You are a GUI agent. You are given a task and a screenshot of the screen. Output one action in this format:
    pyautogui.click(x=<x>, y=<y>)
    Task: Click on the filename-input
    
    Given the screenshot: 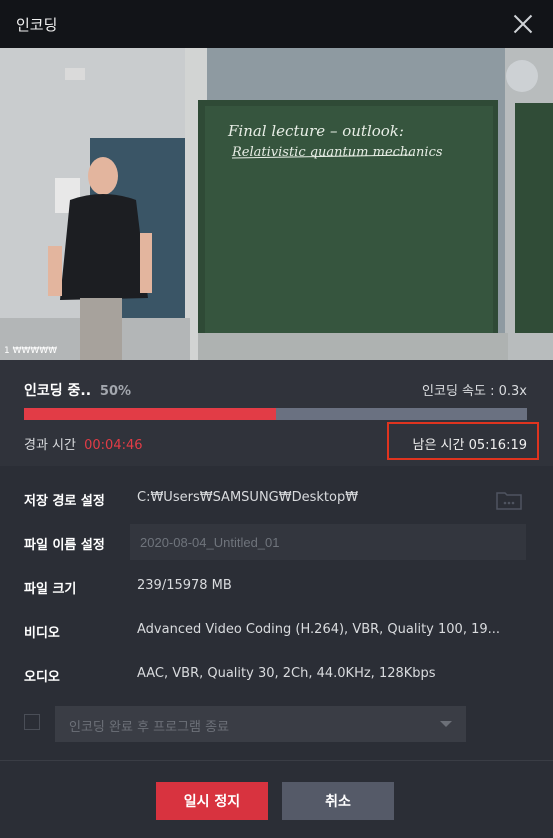 What is the action you would take?
    pyautogui.click(x=328, y=542)
    